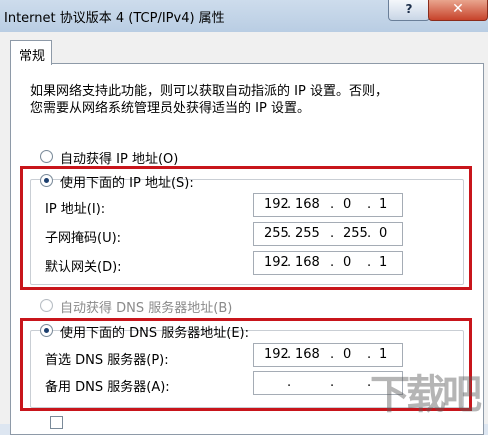 The image size is (488, 435). What do you see at coordinates (127, 183) in the screenshot?
I see `manual-ip-label: 使用下面的 IP 地址(S):` at bounding box center [127, 183].